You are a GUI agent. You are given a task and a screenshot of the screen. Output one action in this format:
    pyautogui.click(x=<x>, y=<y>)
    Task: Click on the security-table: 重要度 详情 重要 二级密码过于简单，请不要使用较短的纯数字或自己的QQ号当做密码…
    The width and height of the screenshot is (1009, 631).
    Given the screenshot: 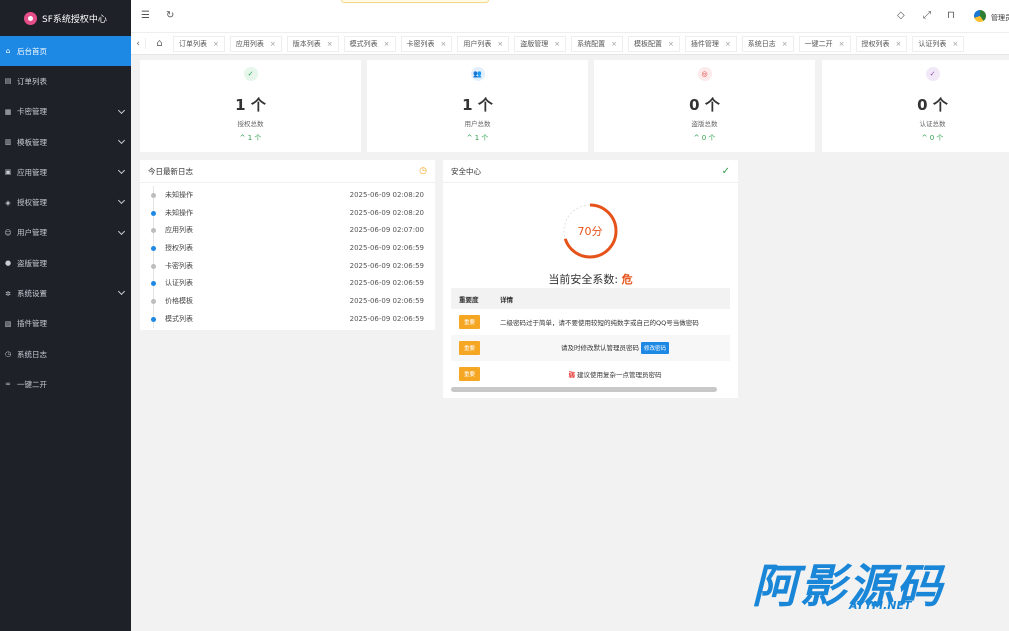 What is the action you would take?
    pyautogui.click(x=590, y=337)
    